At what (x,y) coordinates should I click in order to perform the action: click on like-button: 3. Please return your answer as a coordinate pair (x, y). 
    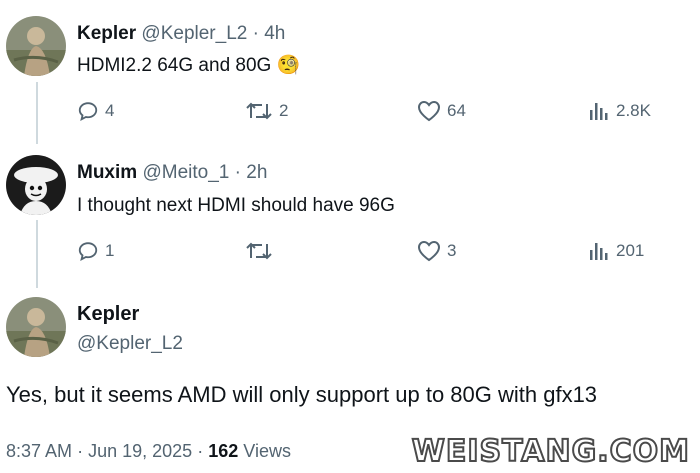
    Looking at the image, I should click on (436, 251).